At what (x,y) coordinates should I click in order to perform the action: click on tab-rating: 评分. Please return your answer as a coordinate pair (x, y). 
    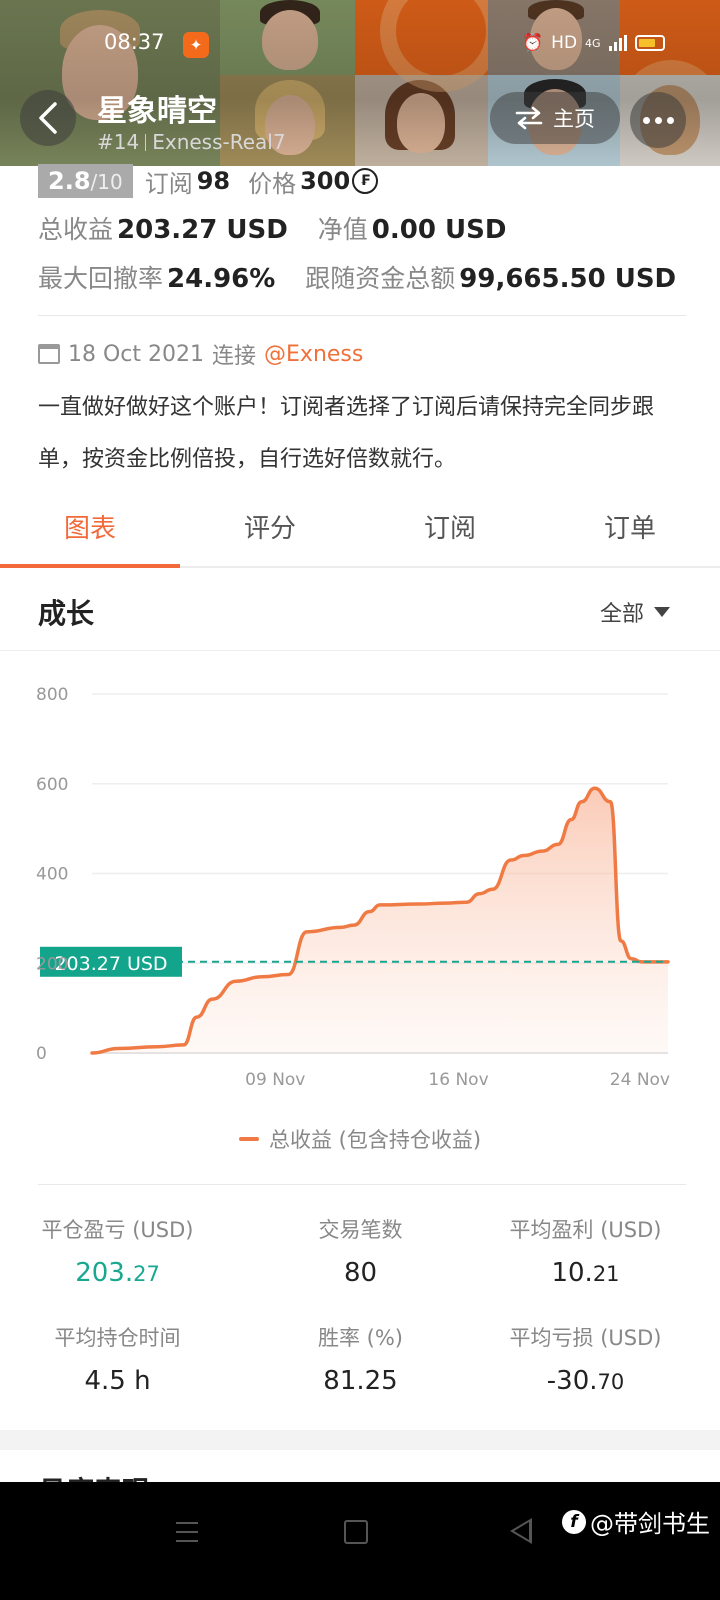
    Looking at the image, I should click on (270, 533).